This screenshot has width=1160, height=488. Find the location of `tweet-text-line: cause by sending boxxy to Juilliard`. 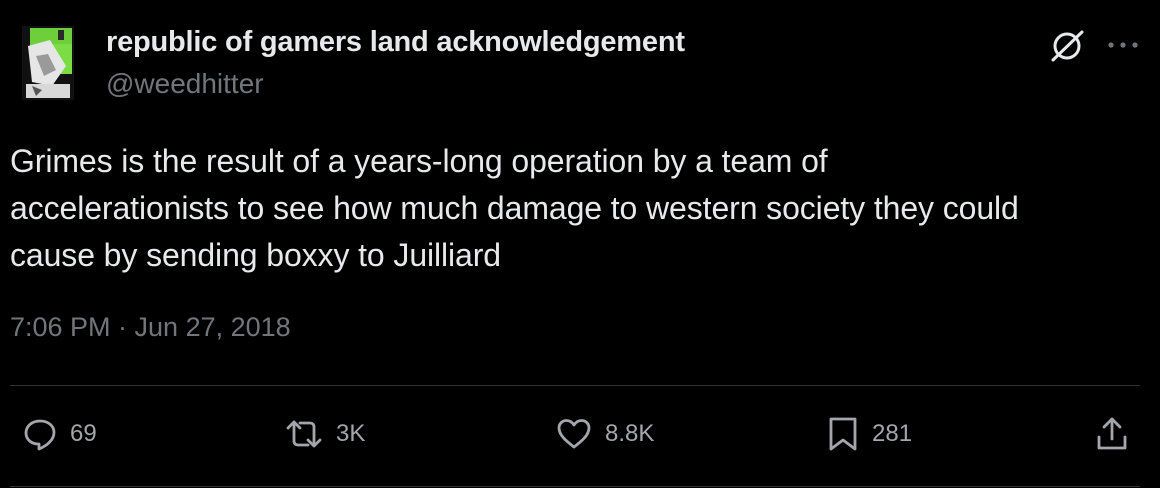

tweet-text-line: cause by sending boxxy to Juilliard is located at coordinates (256, 255).